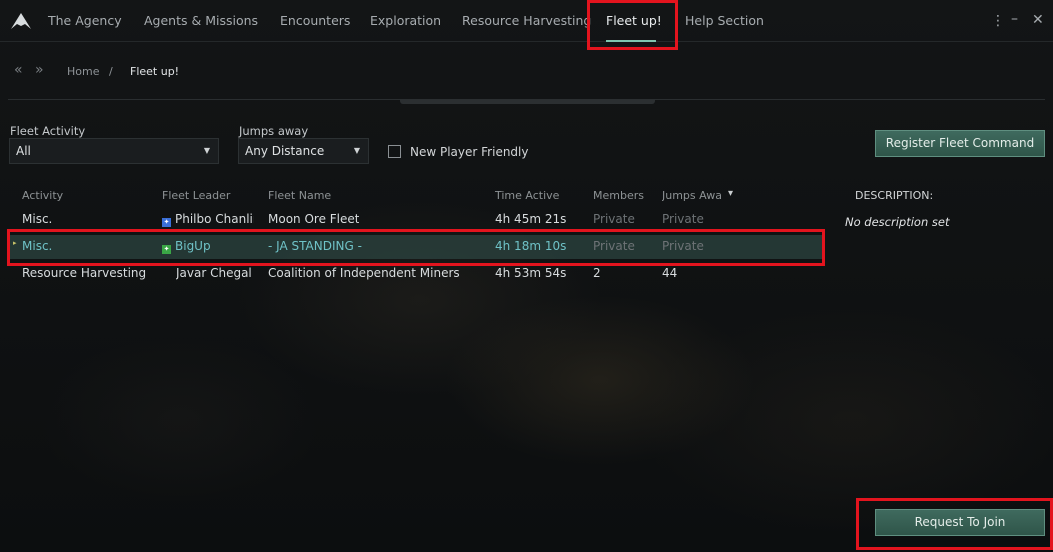  What do you see at coordinates (196, 195) in the screenshot?
I see `column-header-fleet-leader: Fleet Leader` at bounding box center [196, 195].